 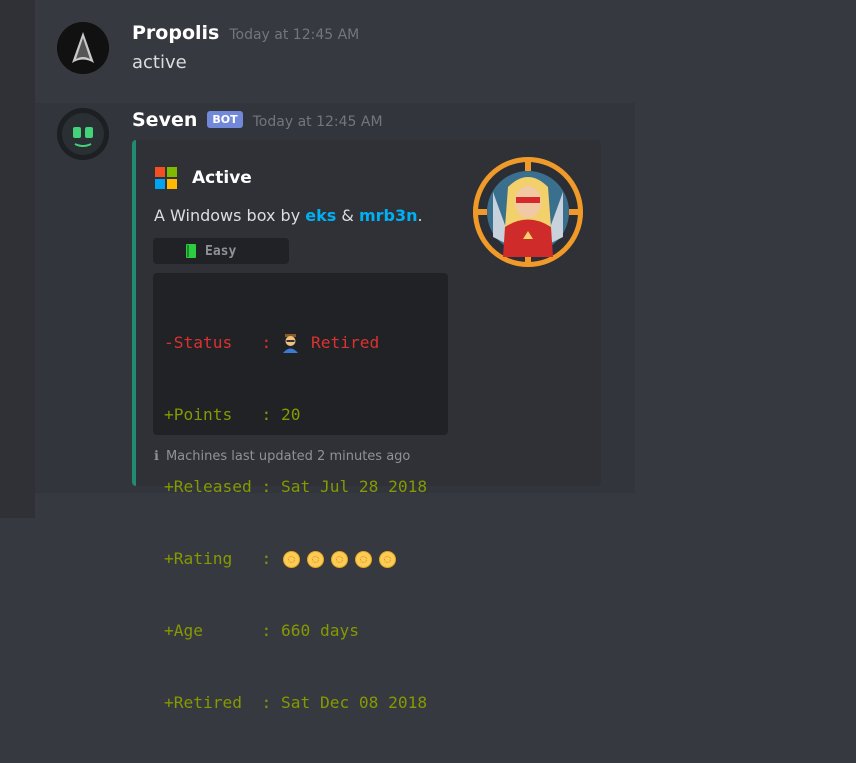 What do you see at coordinates (156, 456) in the screenshot?
I see `info-icon: ℹ` at bounding box center [156, 456].